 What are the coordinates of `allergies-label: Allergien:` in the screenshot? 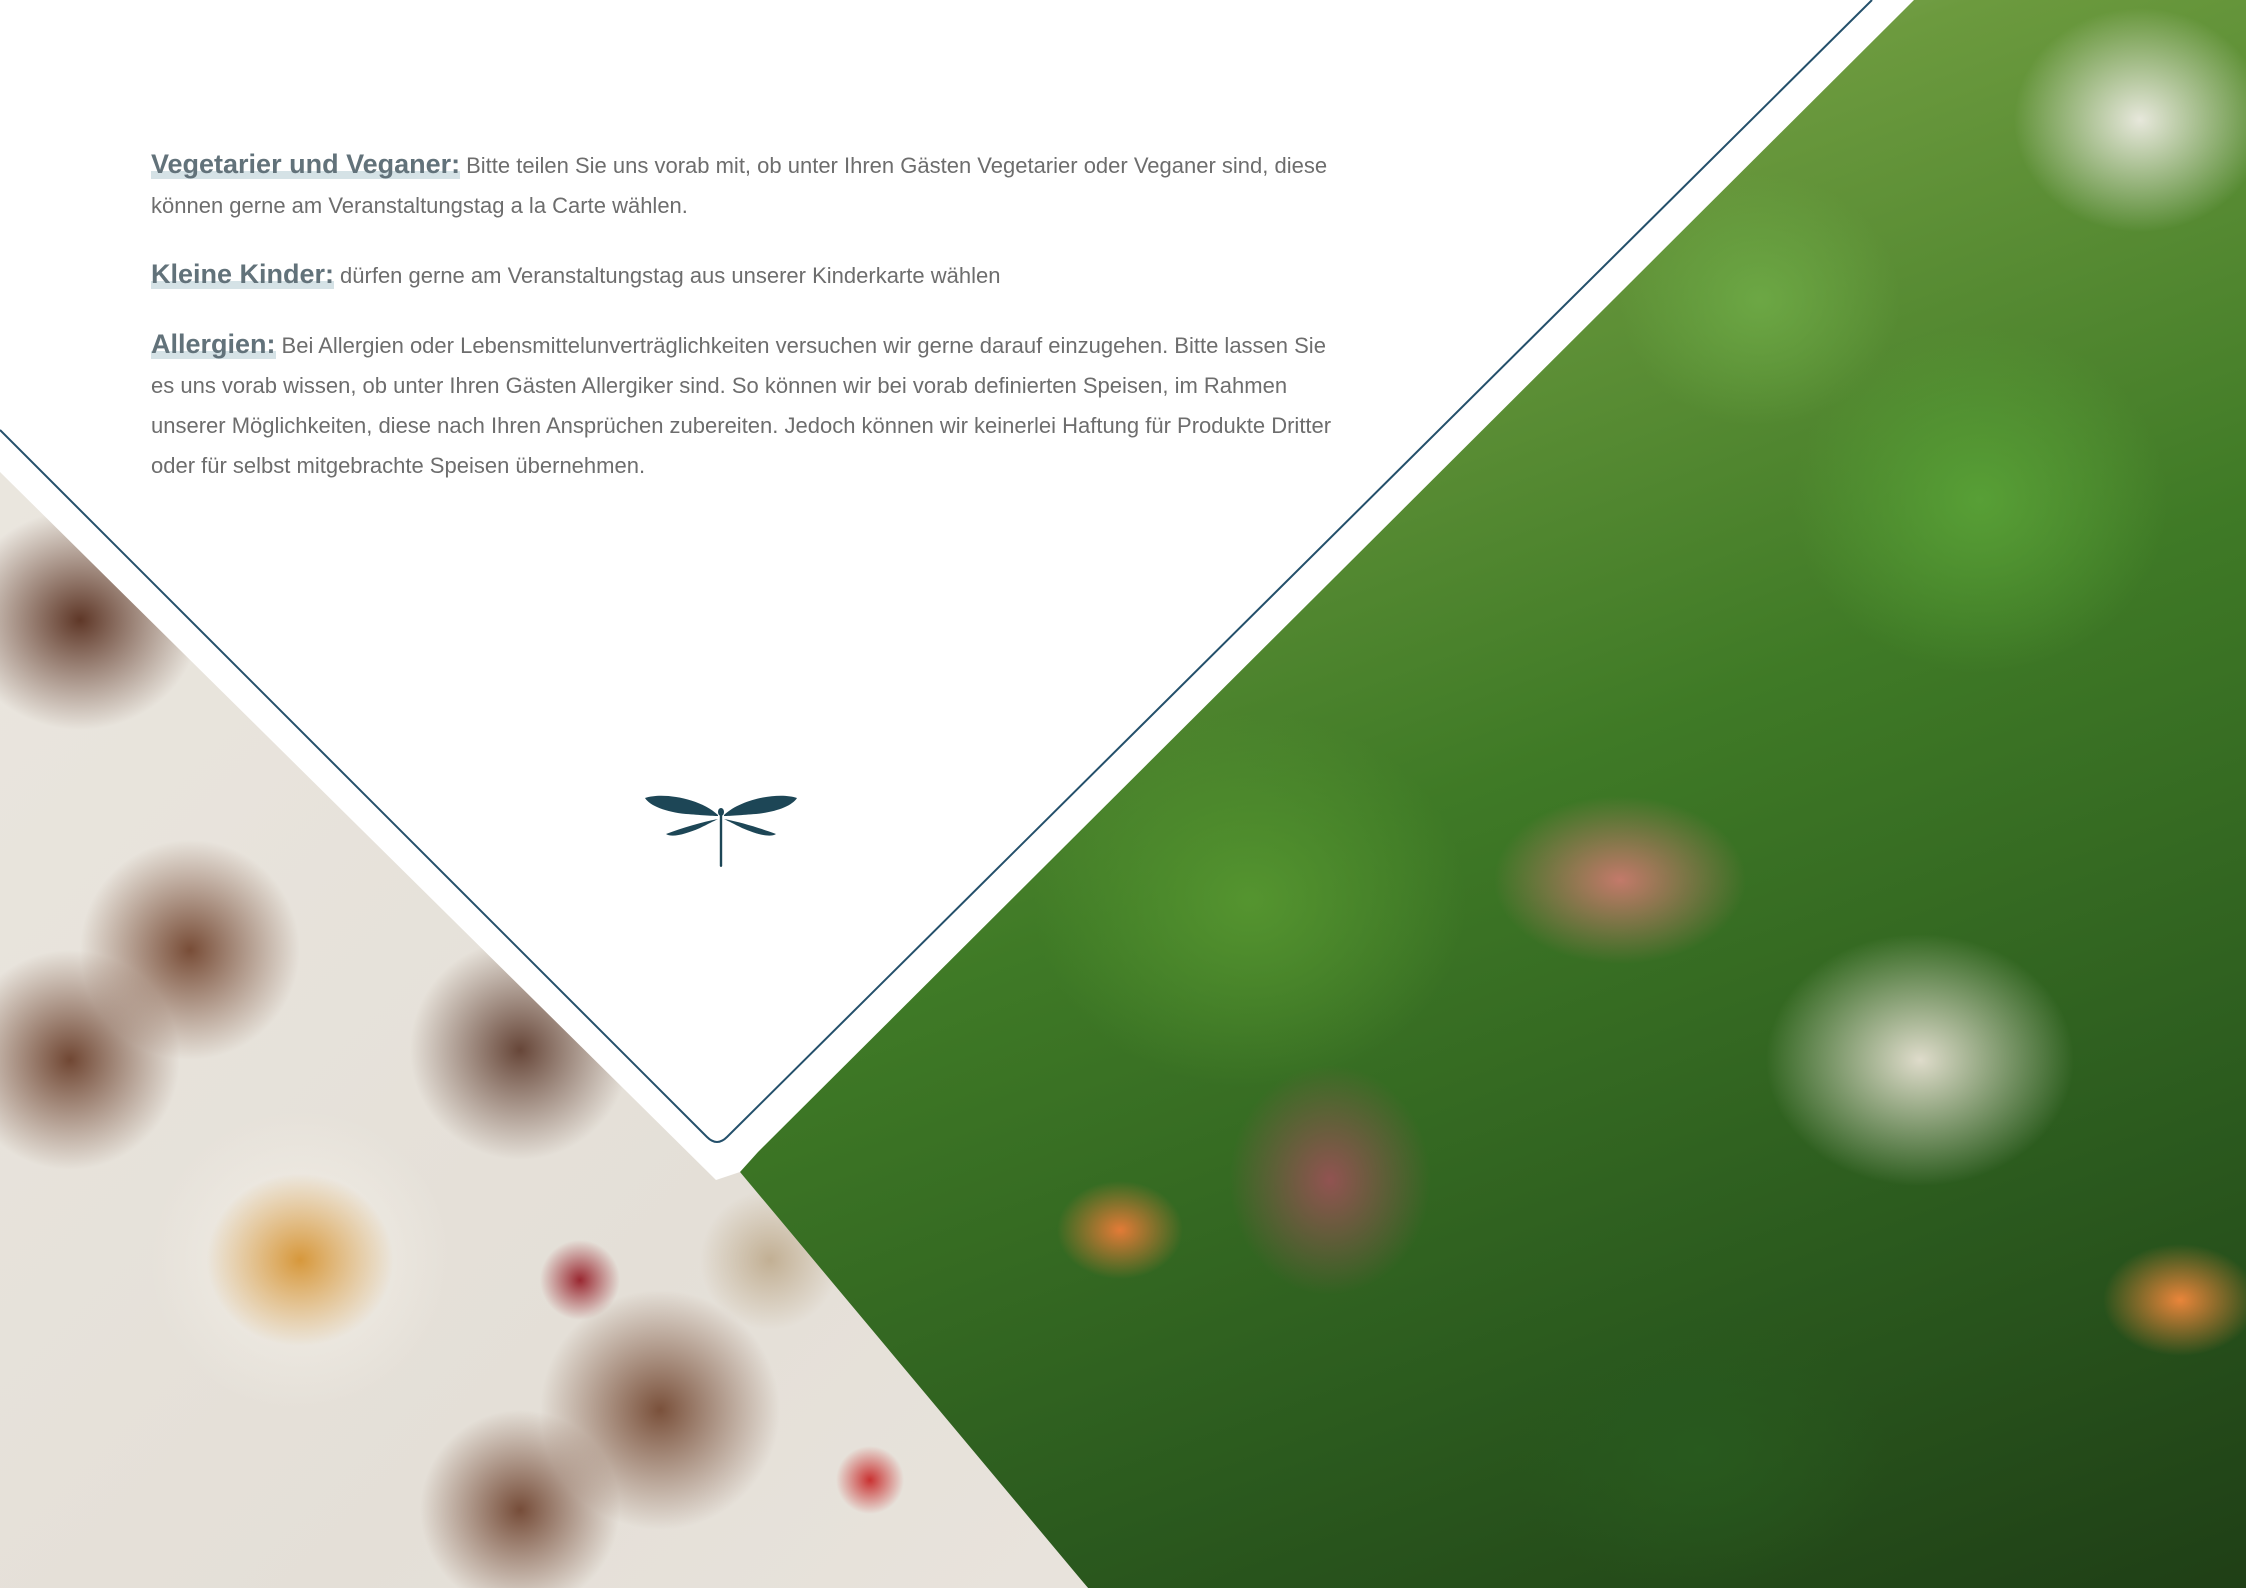 It's located at (213, 344).